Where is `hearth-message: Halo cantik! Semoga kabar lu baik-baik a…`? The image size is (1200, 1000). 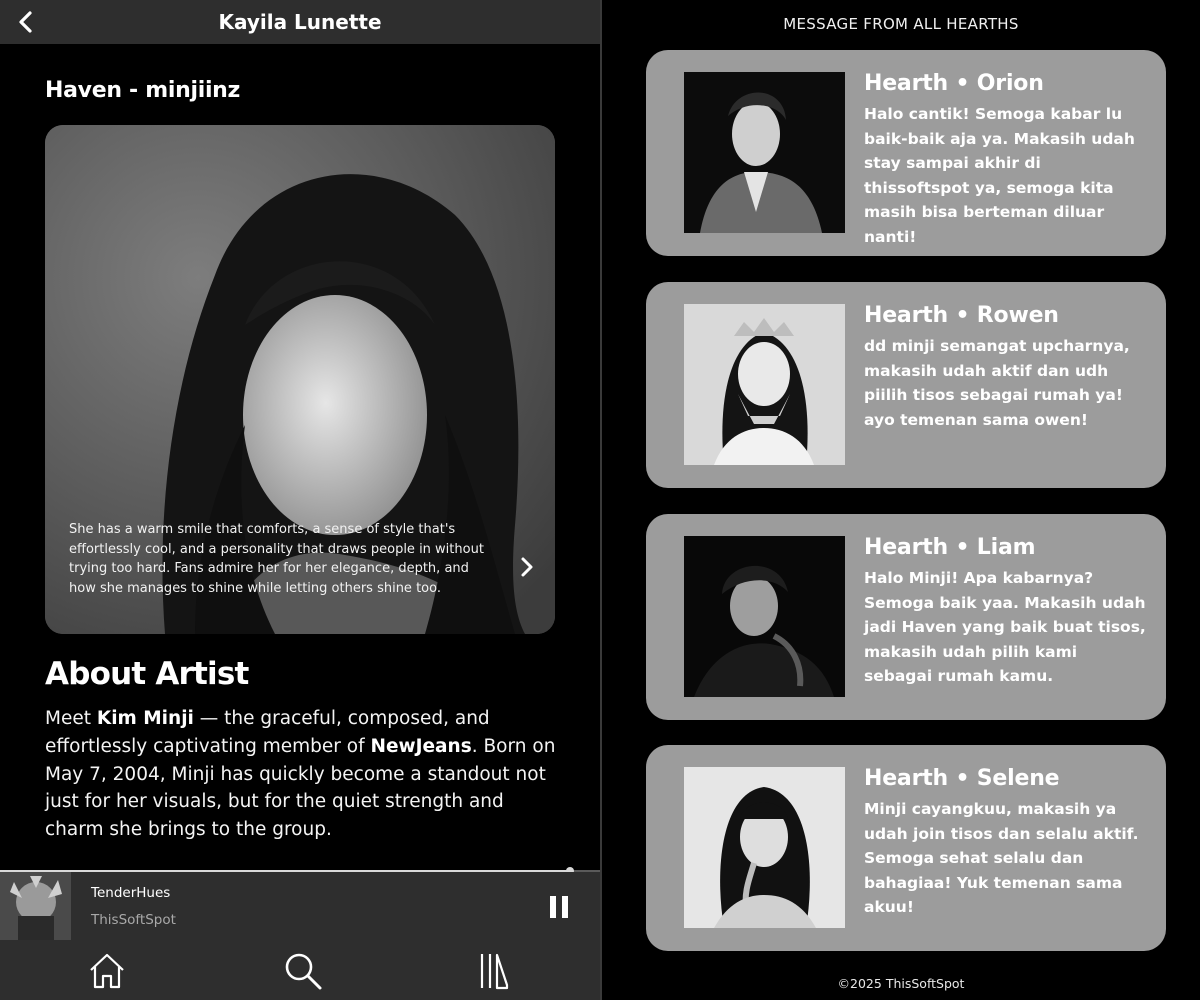 hearth-message: Halo cantik! Semoga kabar lu baik-baik a… is located at coordinates (999, 175).